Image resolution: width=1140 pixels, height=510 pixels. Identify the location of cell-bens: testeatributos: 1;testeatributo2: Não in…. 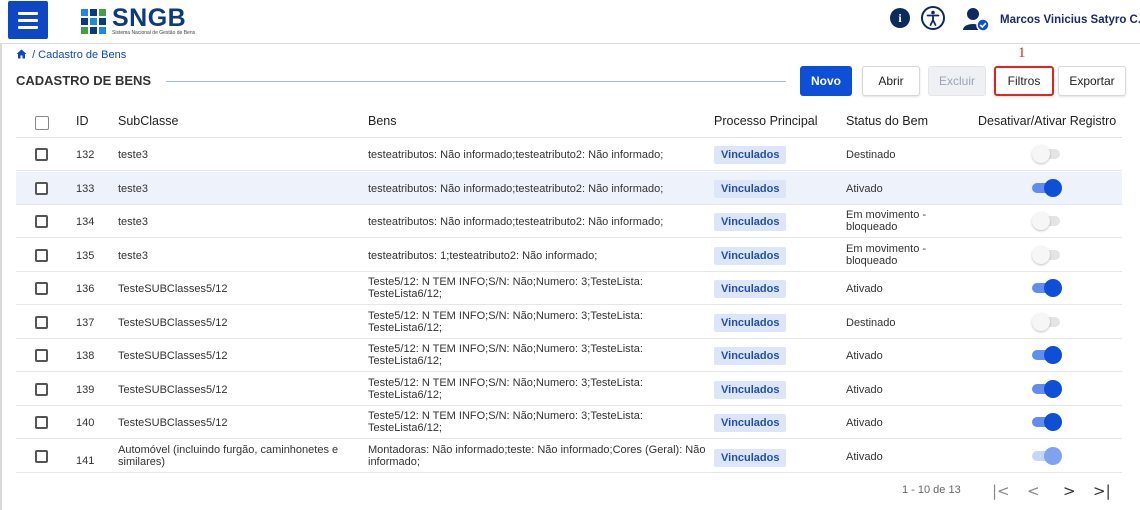
(483, 255).